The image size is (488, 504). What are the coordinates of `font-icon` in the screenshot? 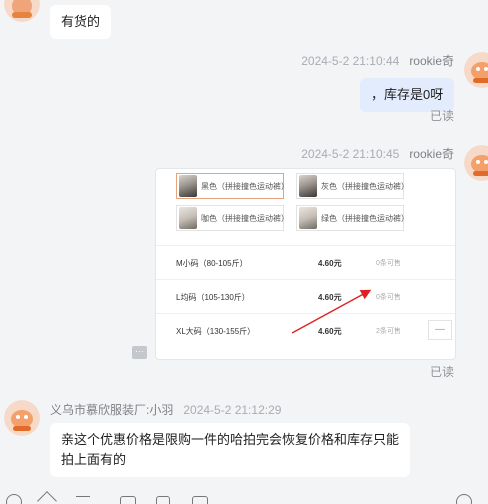 It's located at (47, 497).